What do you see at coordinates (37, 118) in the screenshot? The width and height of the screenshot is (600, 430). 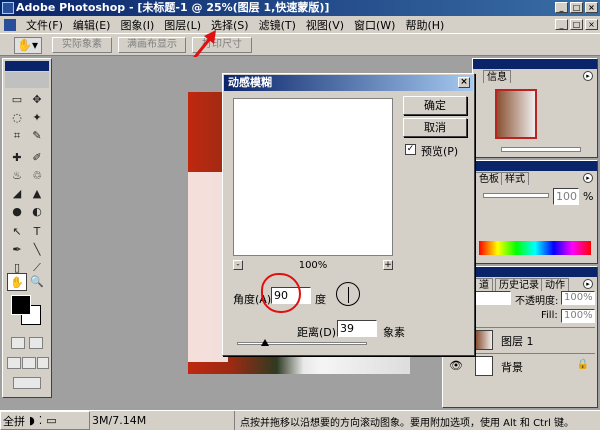 I see `magic-wand-tool-icon: ✦` at bounding box center [37, 118].